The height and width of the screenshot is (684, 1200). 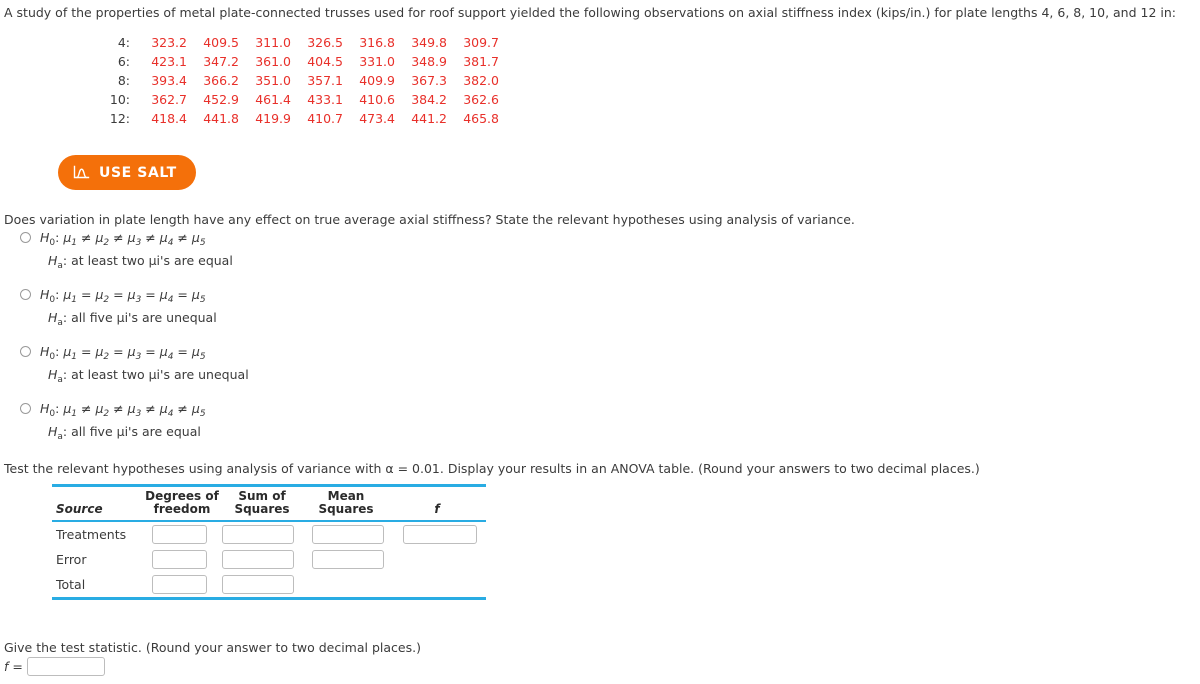 I want to click on table-row: Total, so click(x=269, y=584).